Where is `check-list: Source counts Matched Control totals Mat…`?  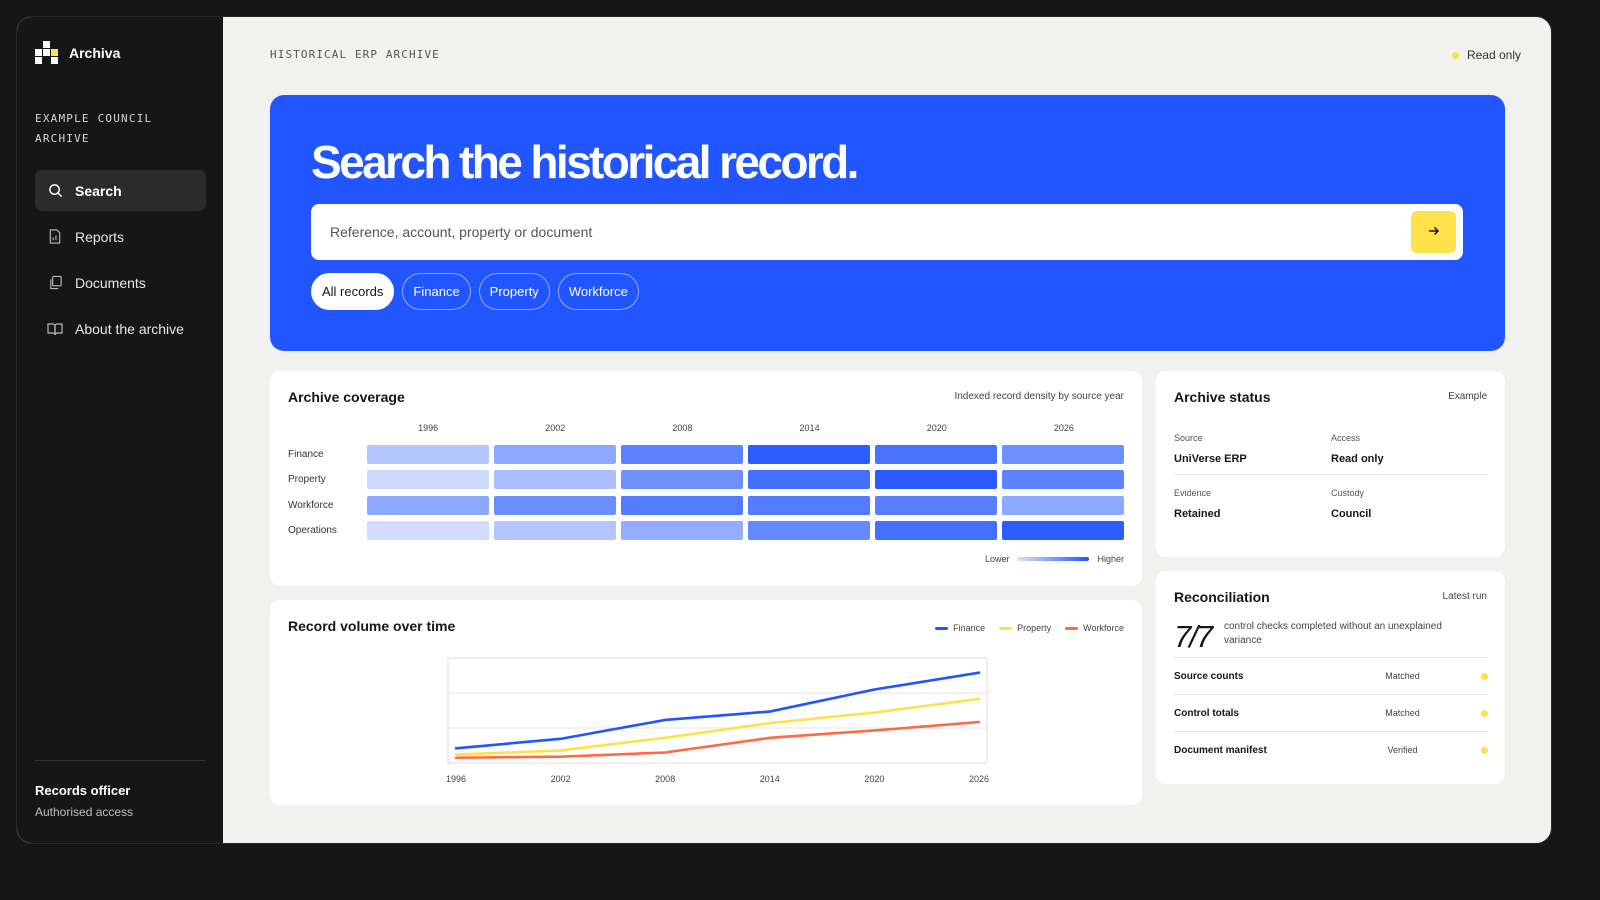 check-list: Source counts Matched Control totals Mat… is located at coordinates (1331, 712).